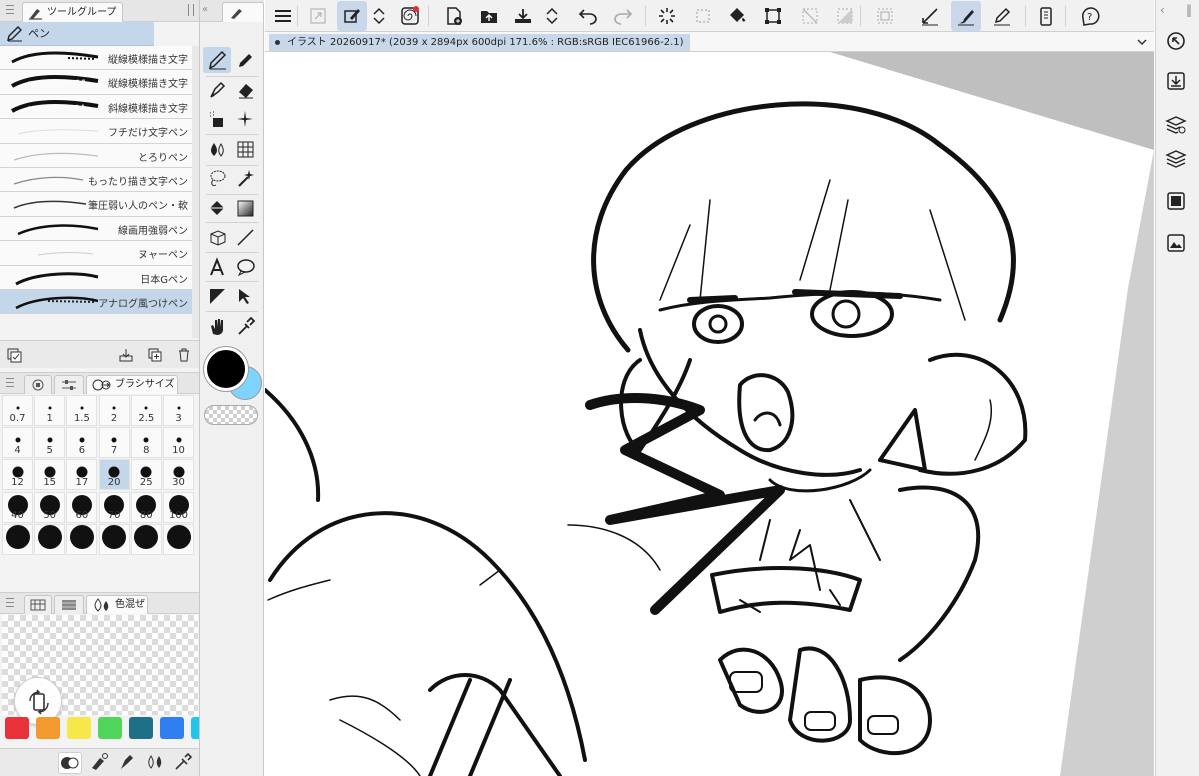 This screenshot has width=1199, height=776. What do you see at coordinates (117, 604) in the screenshot?
I see `tab-color-mix: 色混ぜ` at bounding box center [117, 604].